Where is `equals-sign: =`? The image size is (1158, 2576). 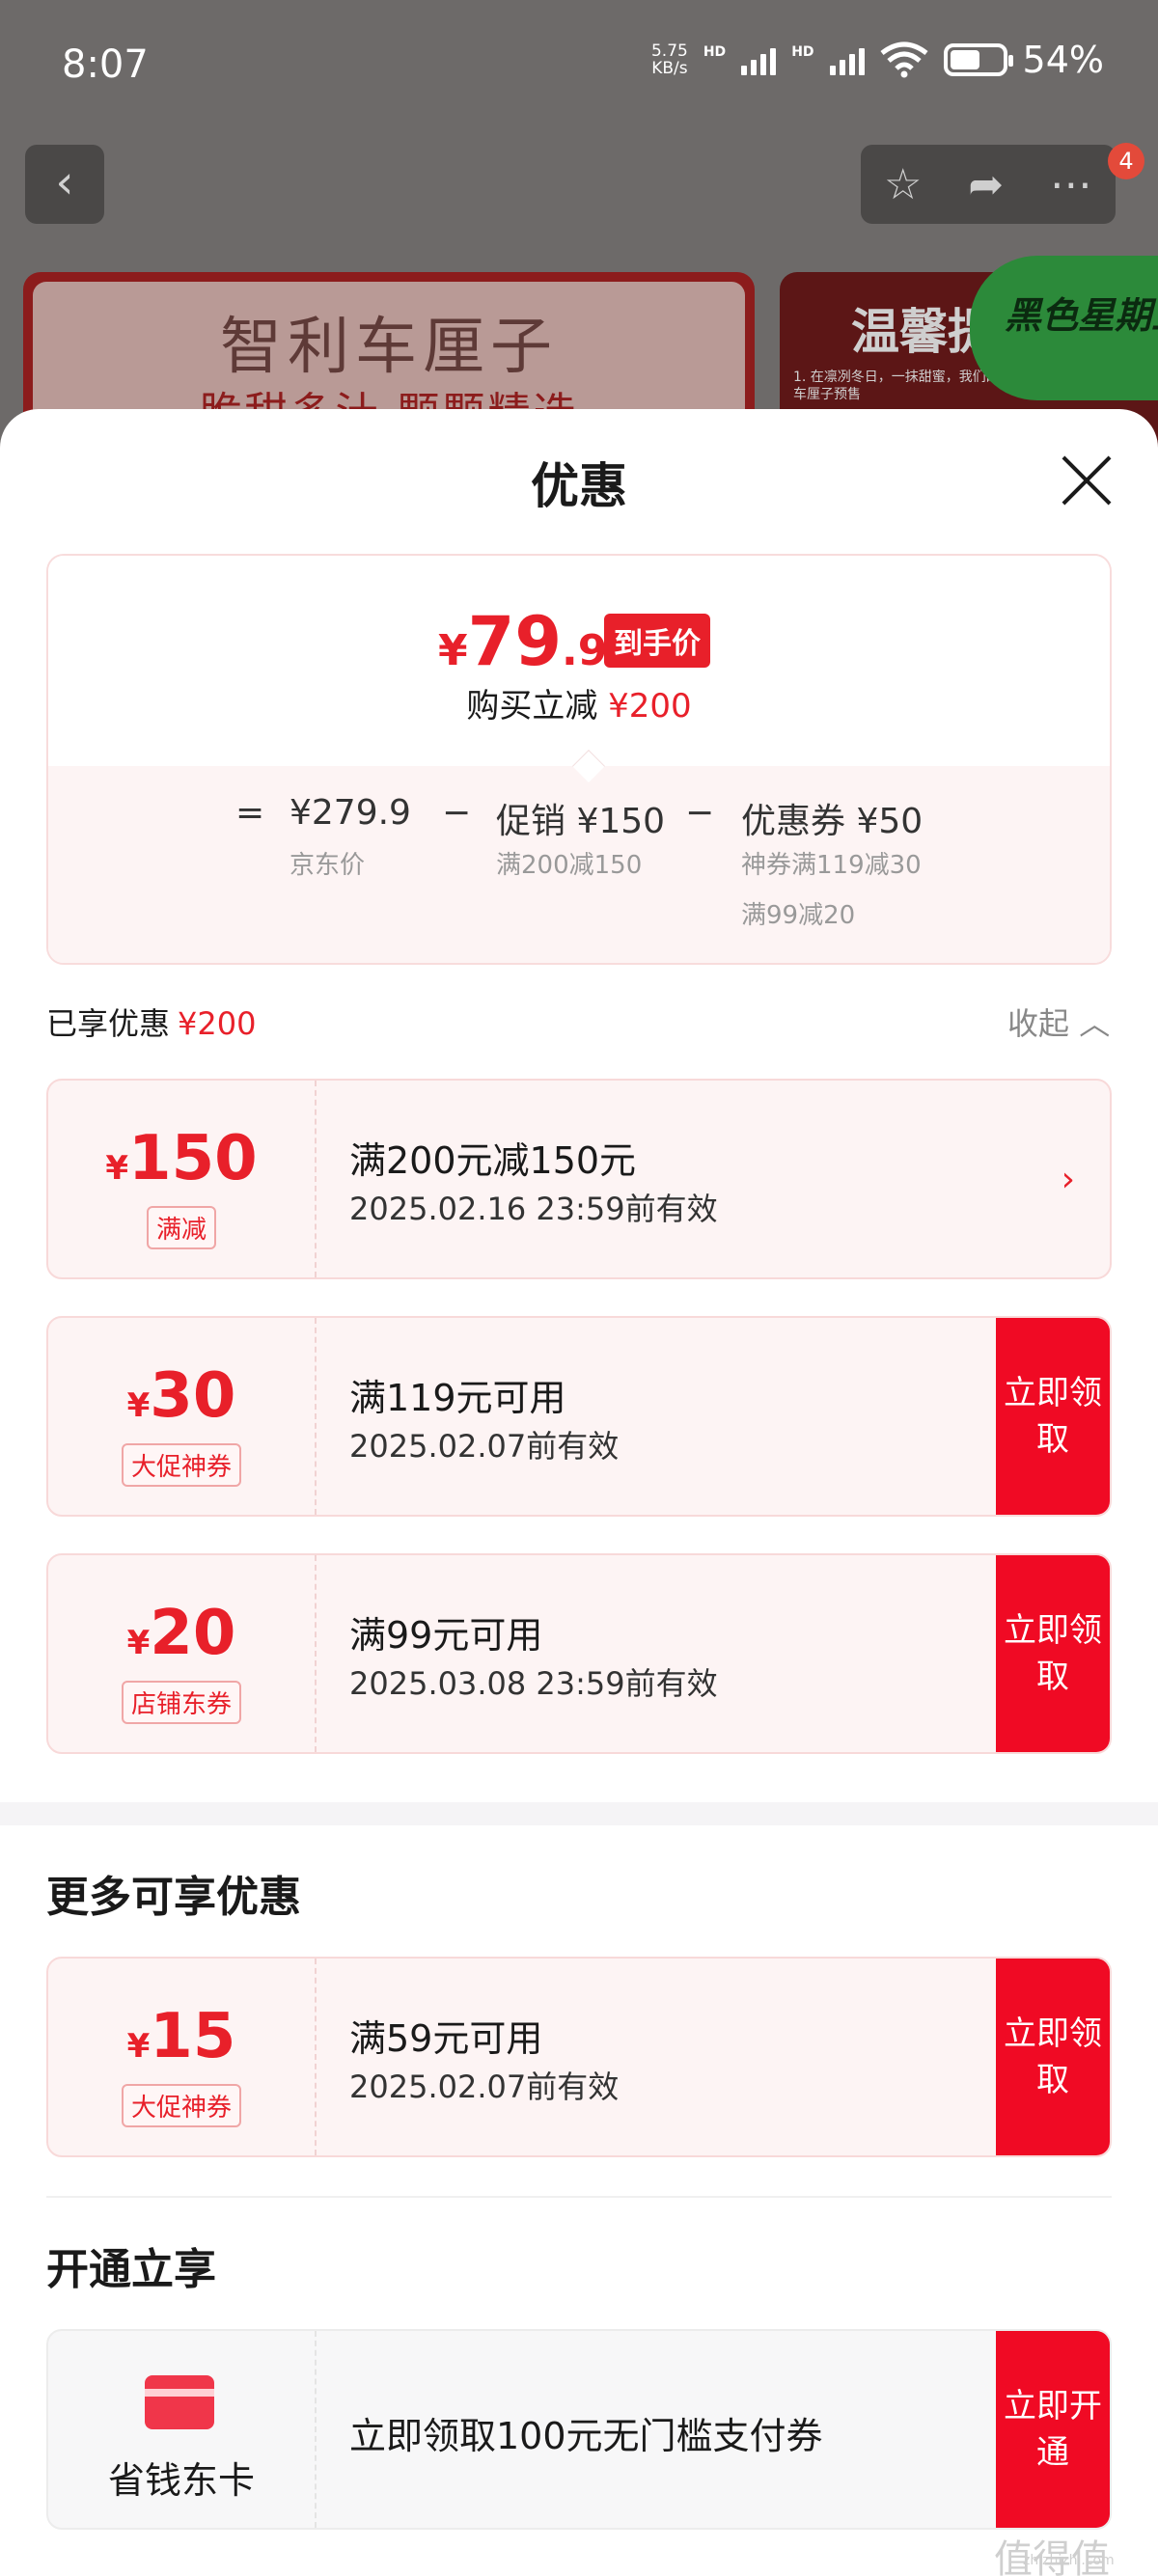
equals-sign: = is located at coordinates (250, 813).